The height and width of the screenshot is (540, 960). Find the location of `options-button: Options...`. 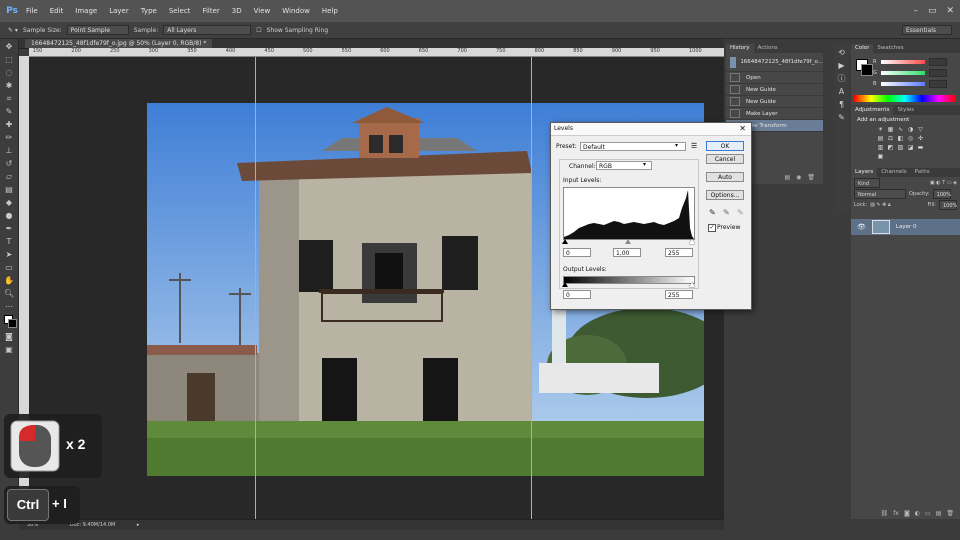

options-button: Options... is located at coordinates (725, 195).